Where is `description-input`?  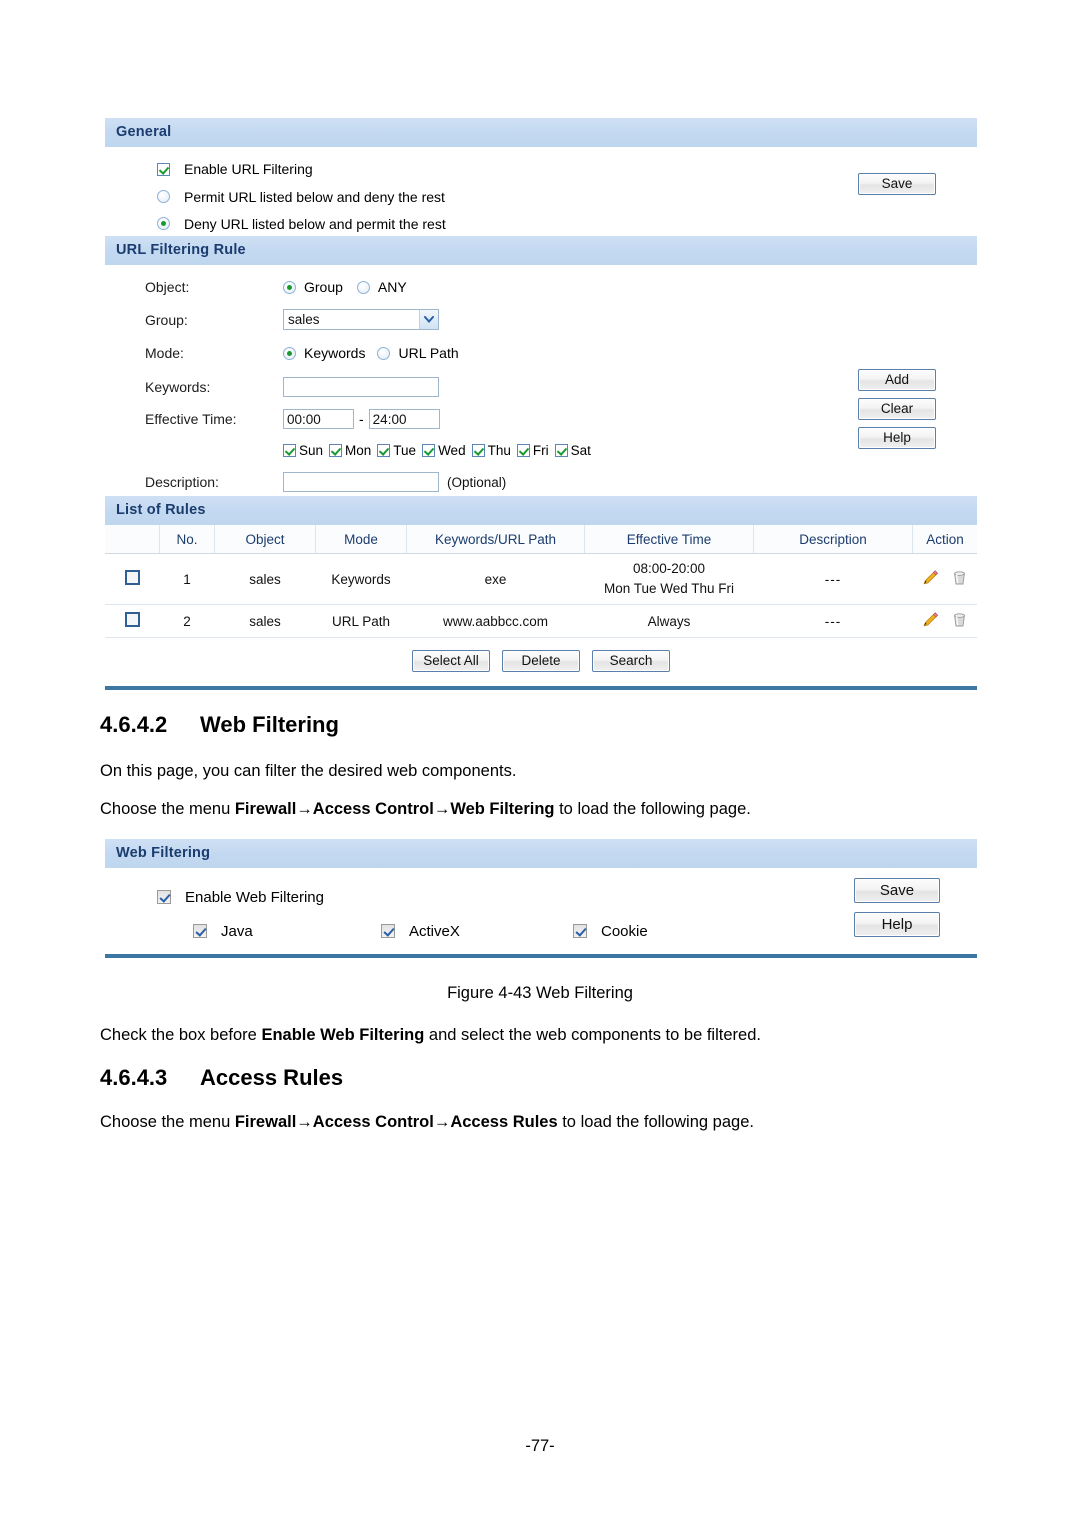 description-input is located at coordinates (361, 482).